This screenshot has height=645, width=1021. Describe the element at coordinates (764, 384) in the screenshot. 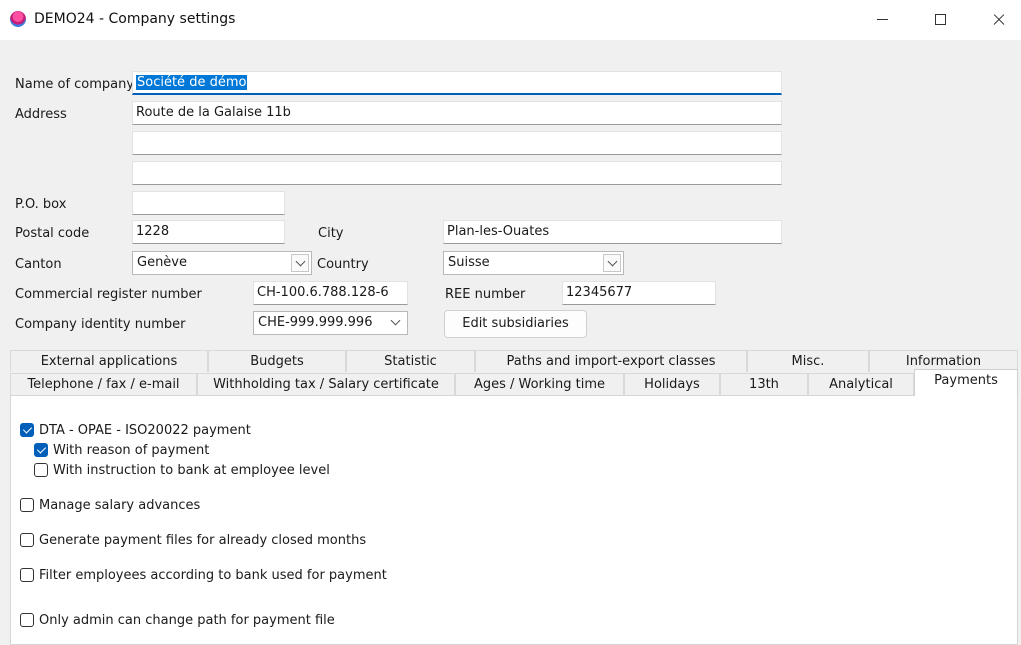

I see `tab-13th: 13th` at that location.